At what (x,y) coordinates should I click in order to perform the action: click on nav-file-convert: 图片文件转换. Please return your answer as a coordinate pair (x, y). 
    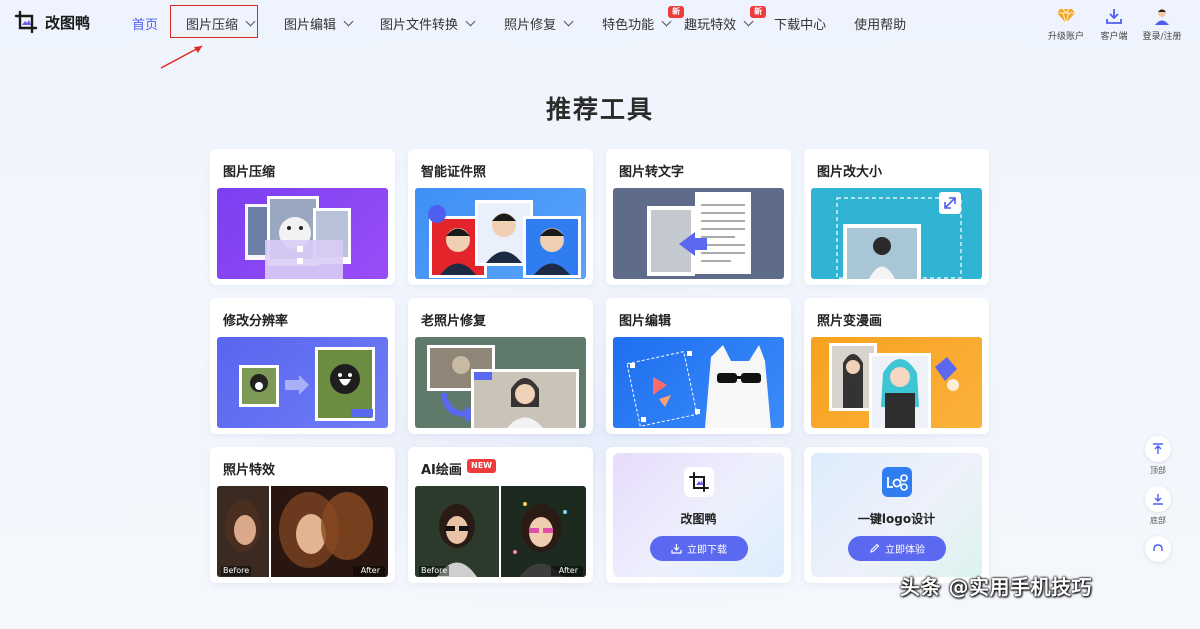
    Looking at the image, I should click on (428, 23).